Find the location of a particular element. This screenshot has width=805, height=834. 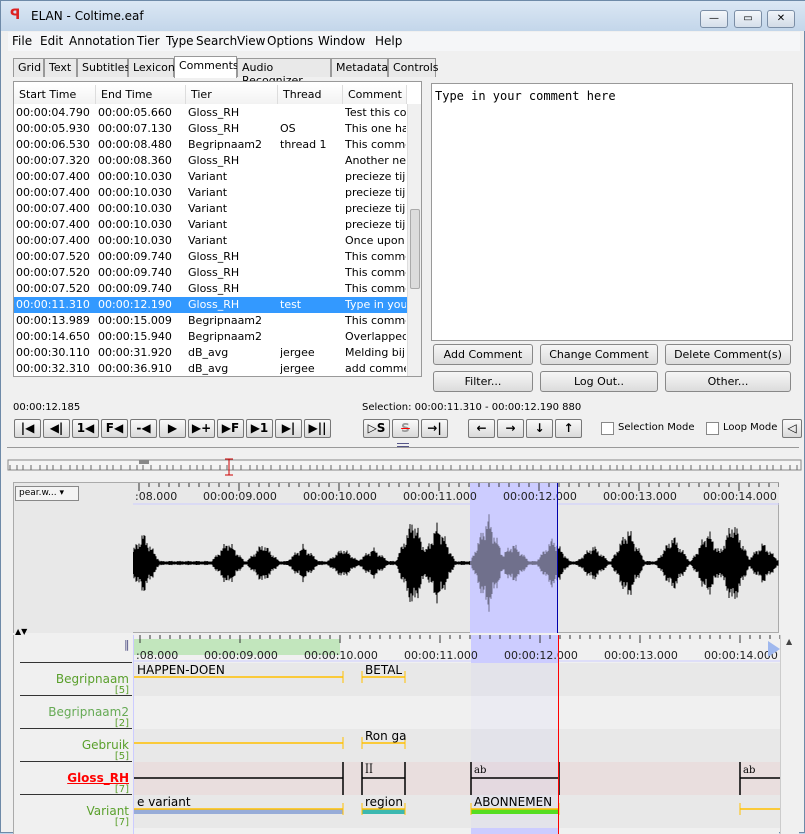

cell-comment: Overlapped is located at coordinates (375, 336).